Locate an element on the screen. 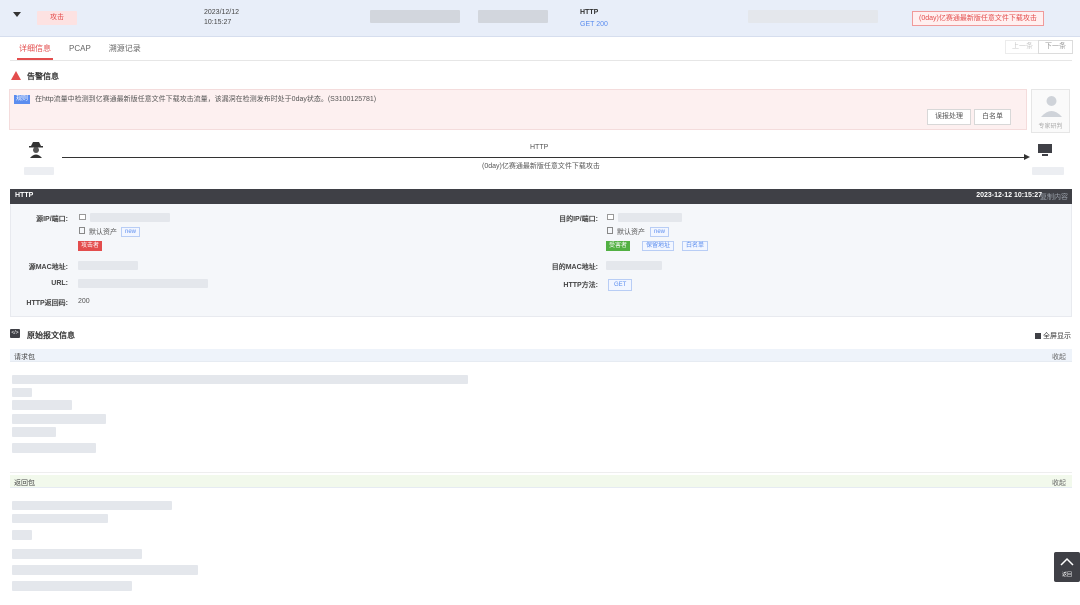  response-header: 返回包 收起 is located at coordinates (541, 481).